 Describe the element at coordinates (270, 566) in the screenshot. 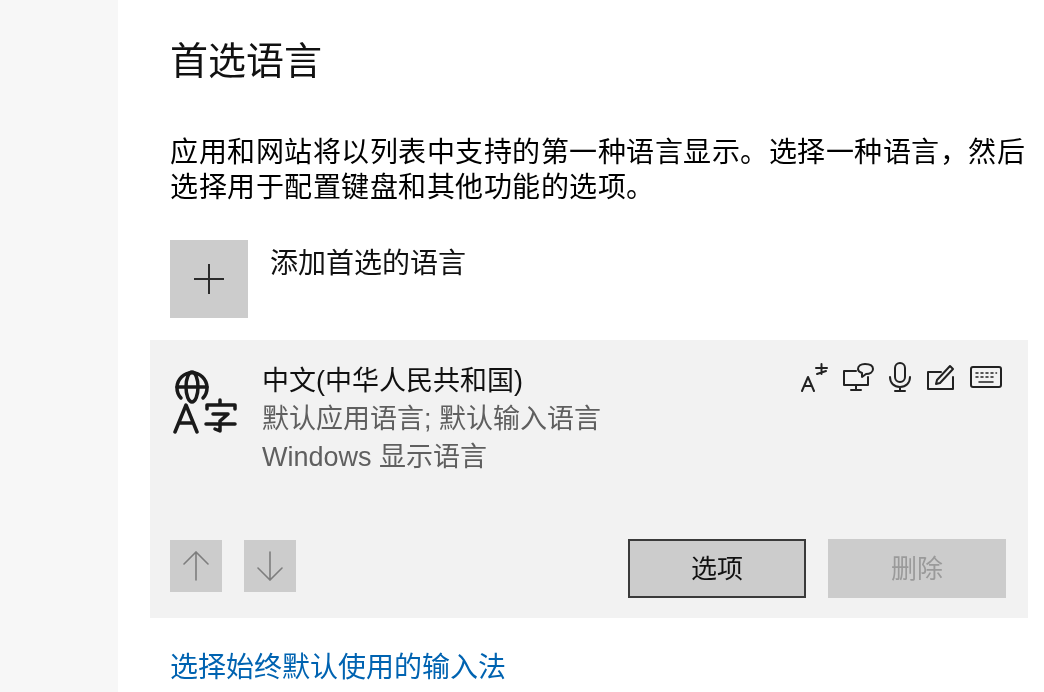

I see `down-arrow-icon` at that location.